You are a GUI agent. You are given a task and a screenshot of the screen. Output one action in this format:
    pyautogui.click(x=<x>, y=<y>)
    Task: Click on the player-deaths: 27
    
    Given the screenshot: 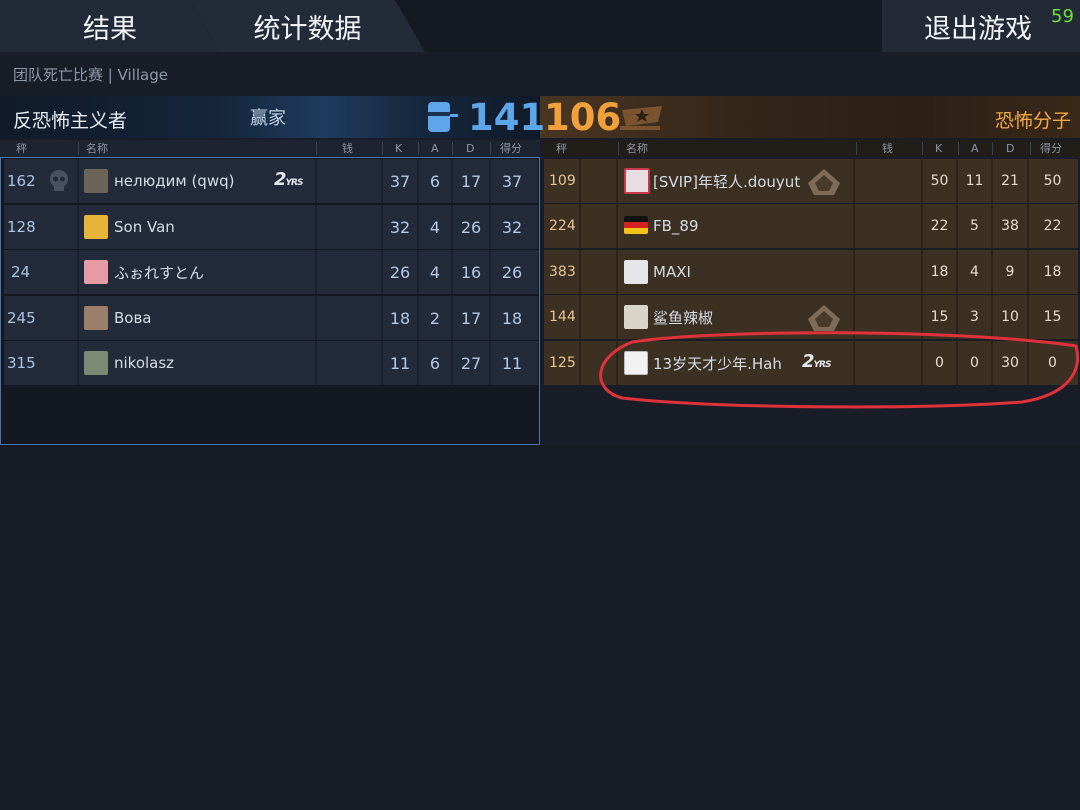 What is the action you would take?
    pyautogui.click(x=471, y=363)
    